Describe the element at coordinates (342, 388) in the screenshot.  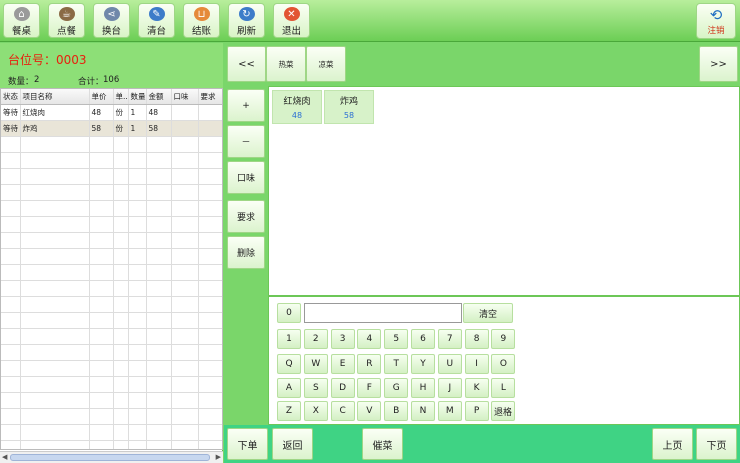
I see `key-d: D` at that location.